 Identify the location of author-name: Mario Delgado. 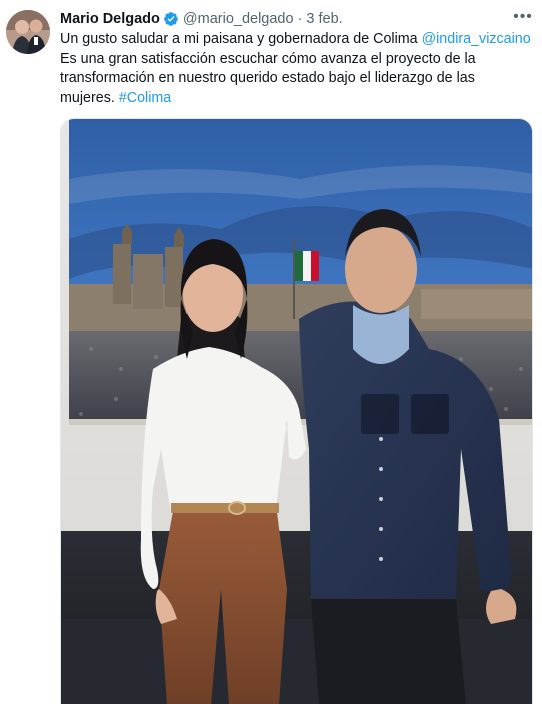
(110, 19).